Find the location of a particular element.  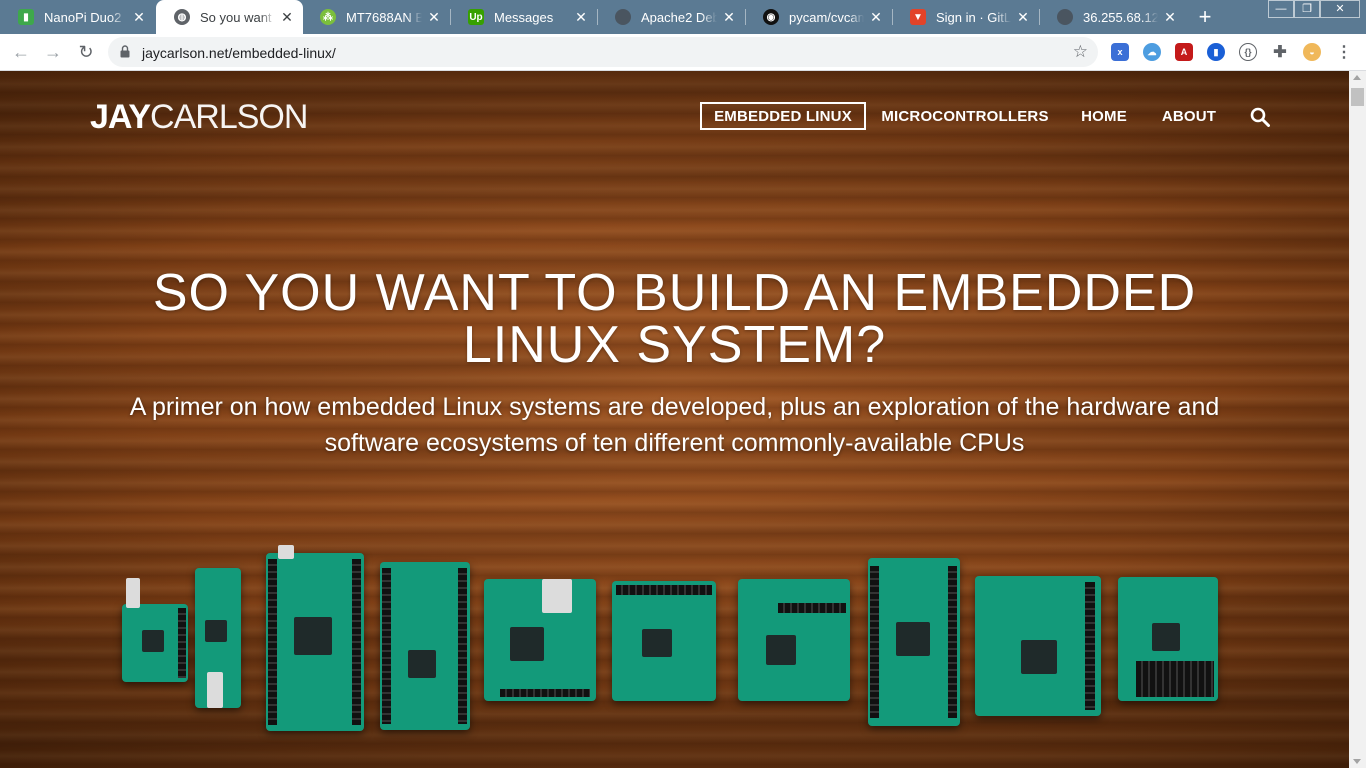

tab-title: pycam/cvcam0 is located at coordinates (826, 17).